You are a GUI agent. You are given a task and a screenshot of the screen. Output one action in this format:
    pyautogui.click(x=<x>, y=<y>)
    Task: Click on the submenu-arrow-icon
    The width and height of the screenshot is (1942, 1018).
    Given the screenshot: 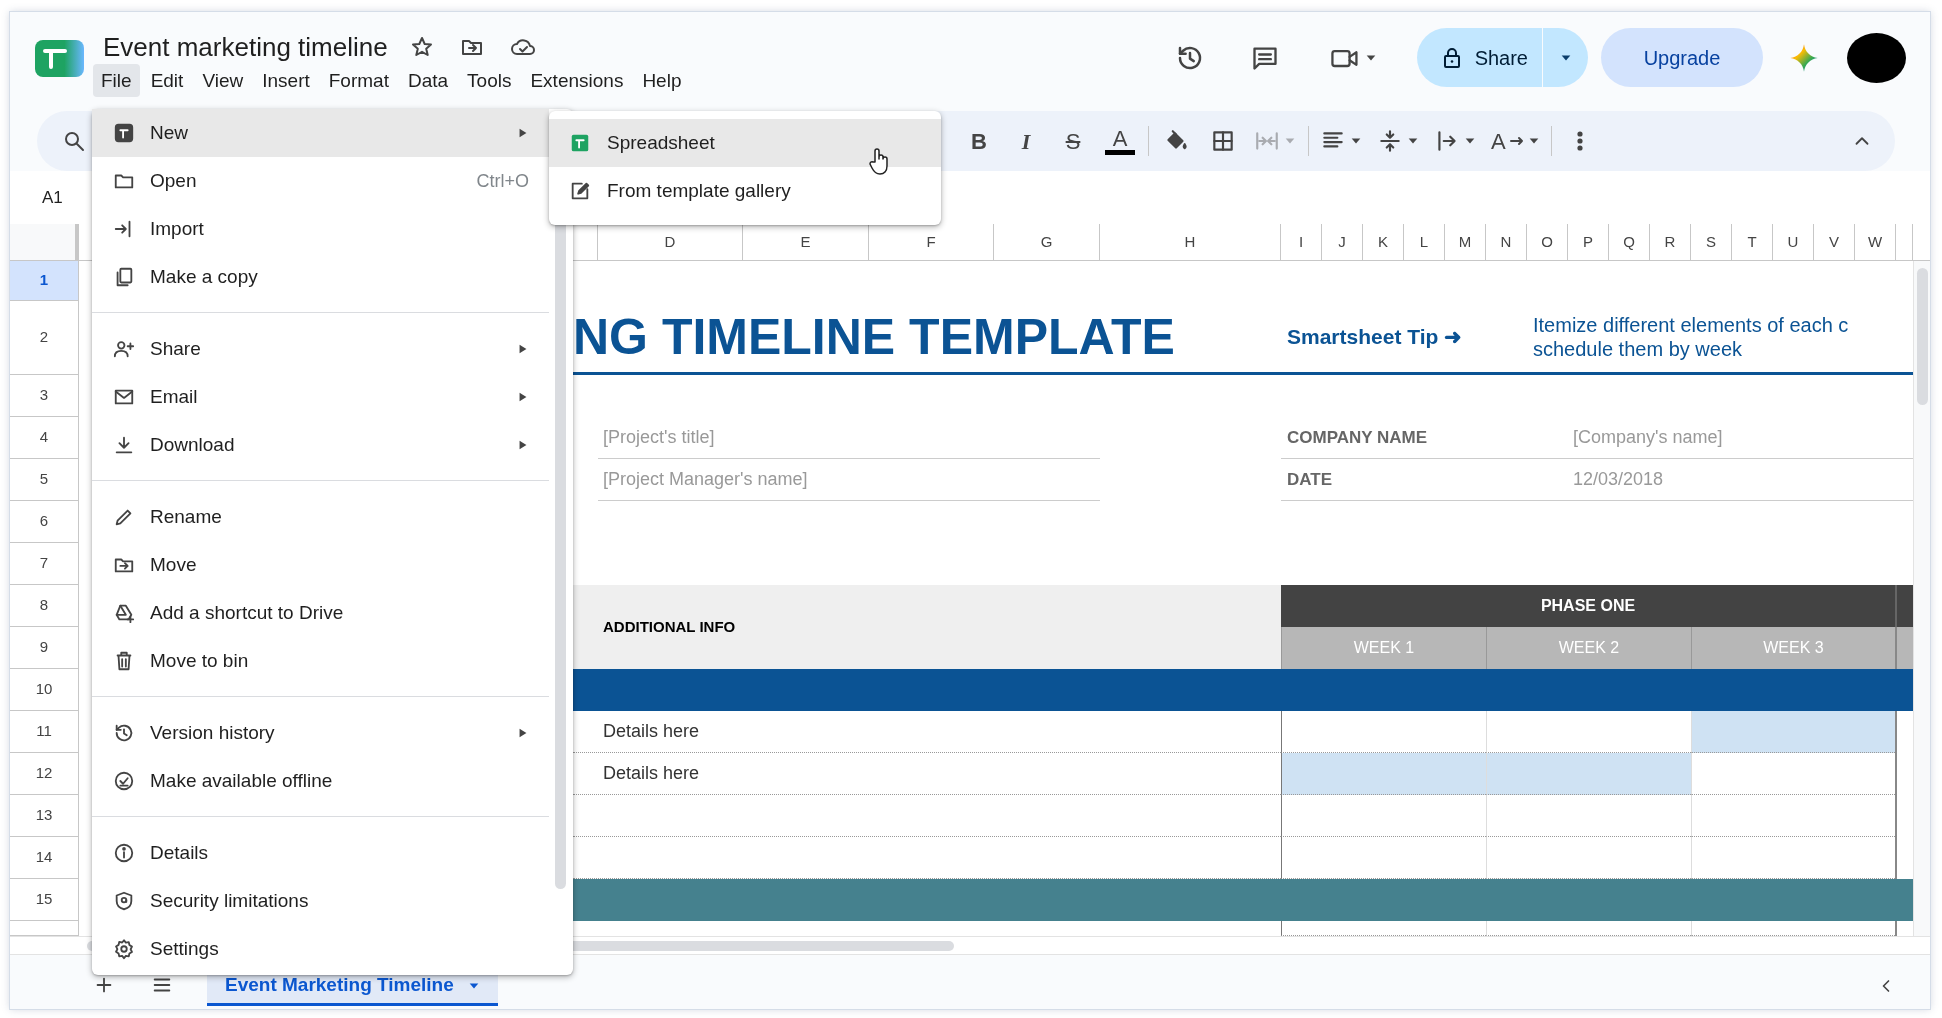 What is the action you would take?
    pyautogui.click(x=523, y=133)
    